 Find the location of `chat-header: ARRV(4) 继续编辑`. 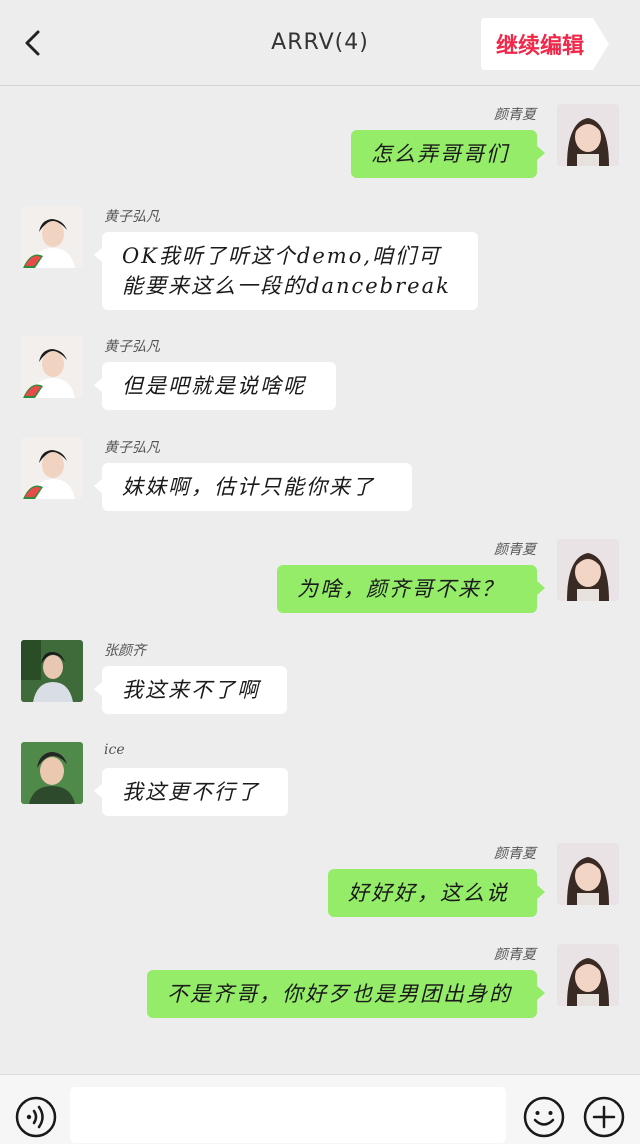

chat-header: ARRV(4) 继续编辑 is located at coordinates (320, 43).